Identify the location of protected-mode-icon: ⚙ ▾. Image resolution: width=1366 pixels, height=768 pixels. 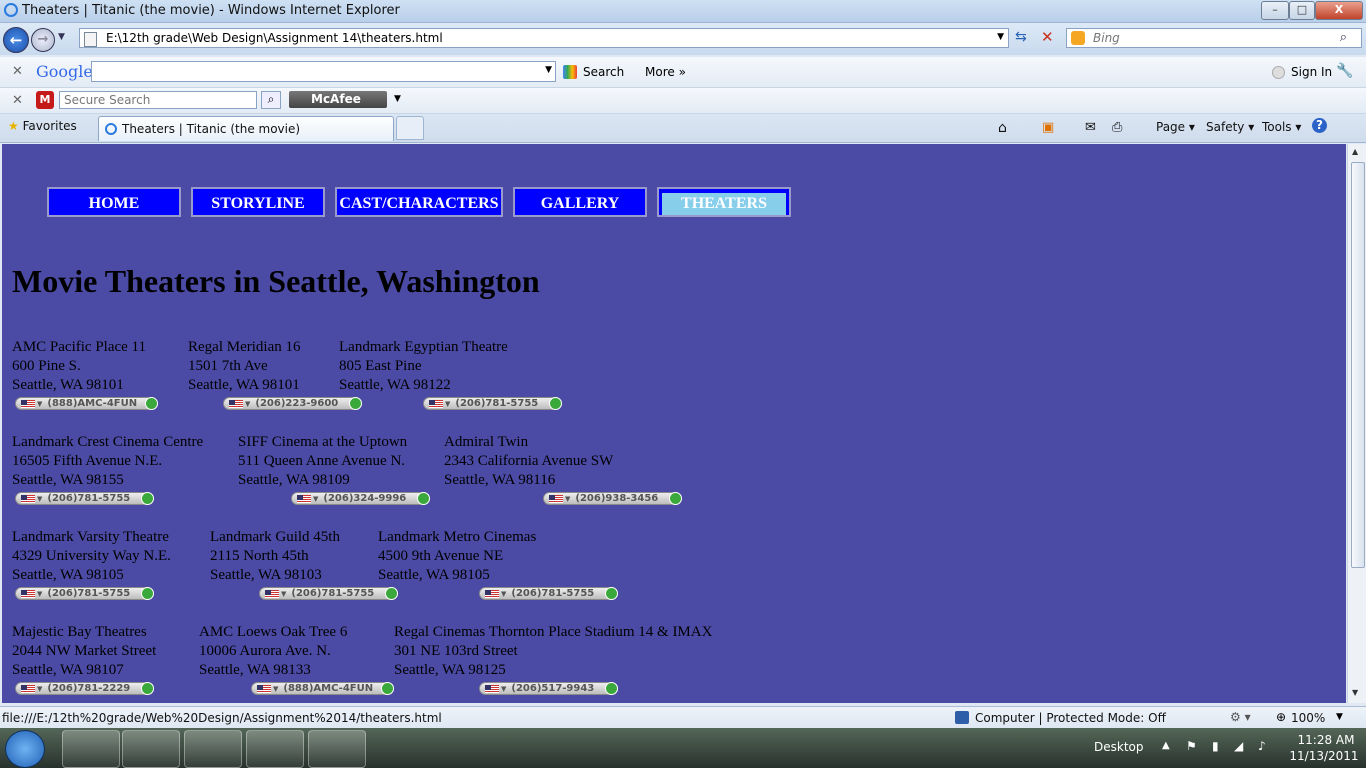
(1240, 717).